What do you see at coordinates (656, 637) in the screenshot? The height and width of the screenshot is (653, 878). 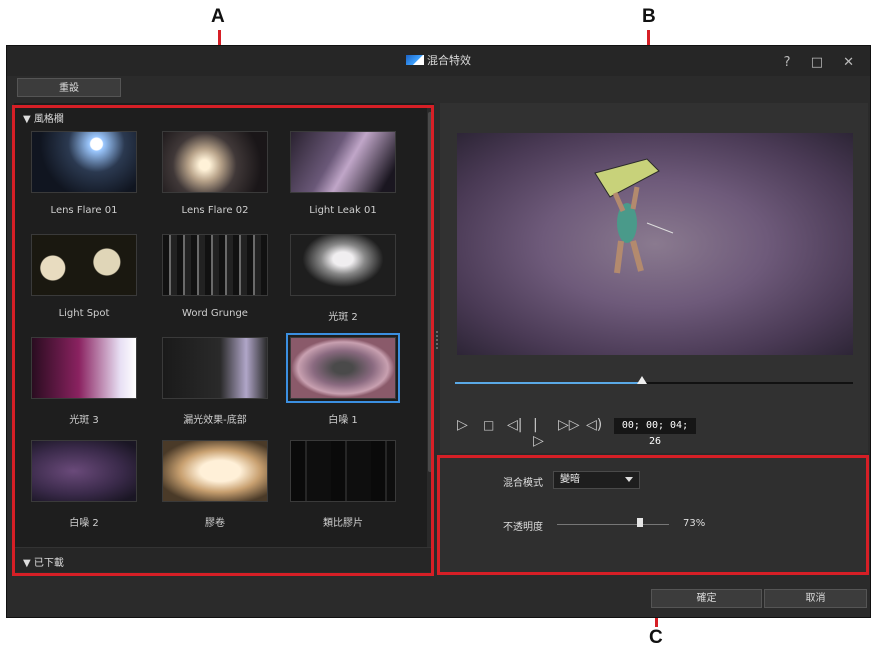 I see `callout-c-label: C` at bounding box center [656, 637].